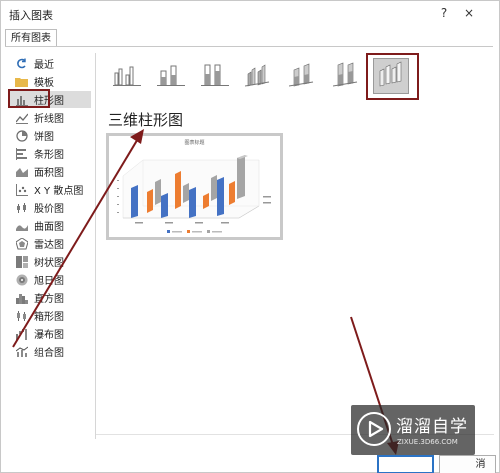  I want to click on subtype-3d-clustered-column, so click(259, 76).